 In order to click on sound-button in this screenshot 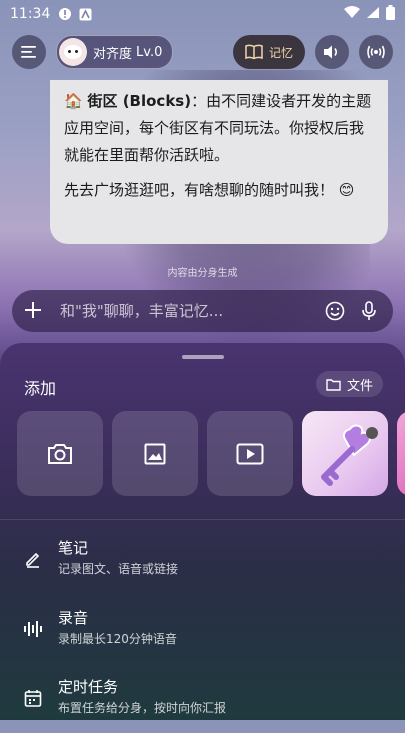, I will do `click(332, 52)`.